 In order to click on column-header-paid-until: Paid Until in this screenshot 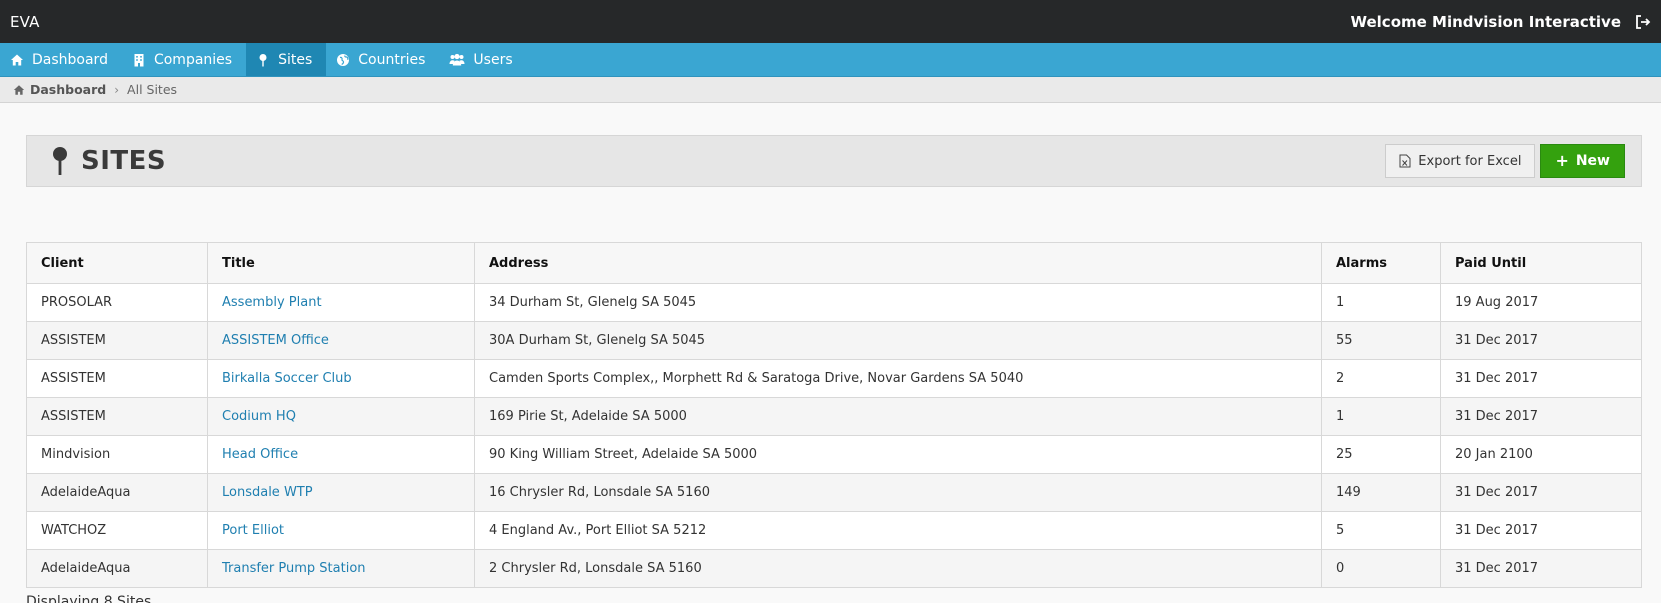, I will do `click(1541, 263)`.